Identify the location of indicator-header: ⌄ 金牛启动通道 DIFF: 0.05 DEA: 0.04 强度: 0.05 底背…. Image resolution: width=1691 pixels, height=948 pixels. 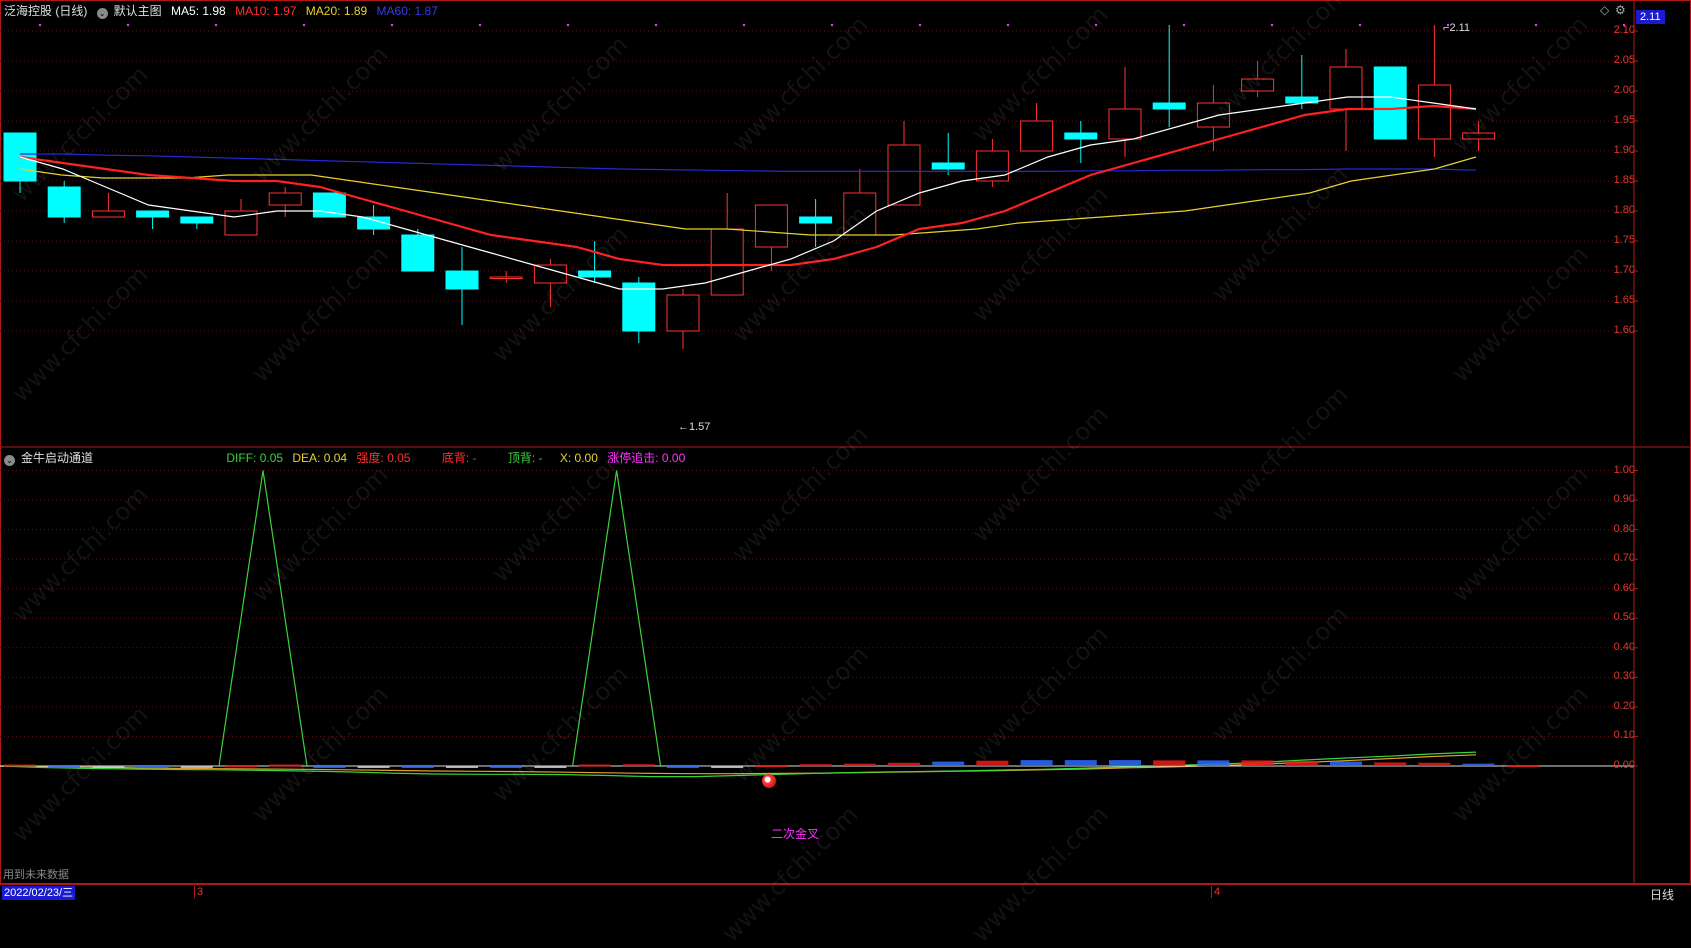
(347, 458).